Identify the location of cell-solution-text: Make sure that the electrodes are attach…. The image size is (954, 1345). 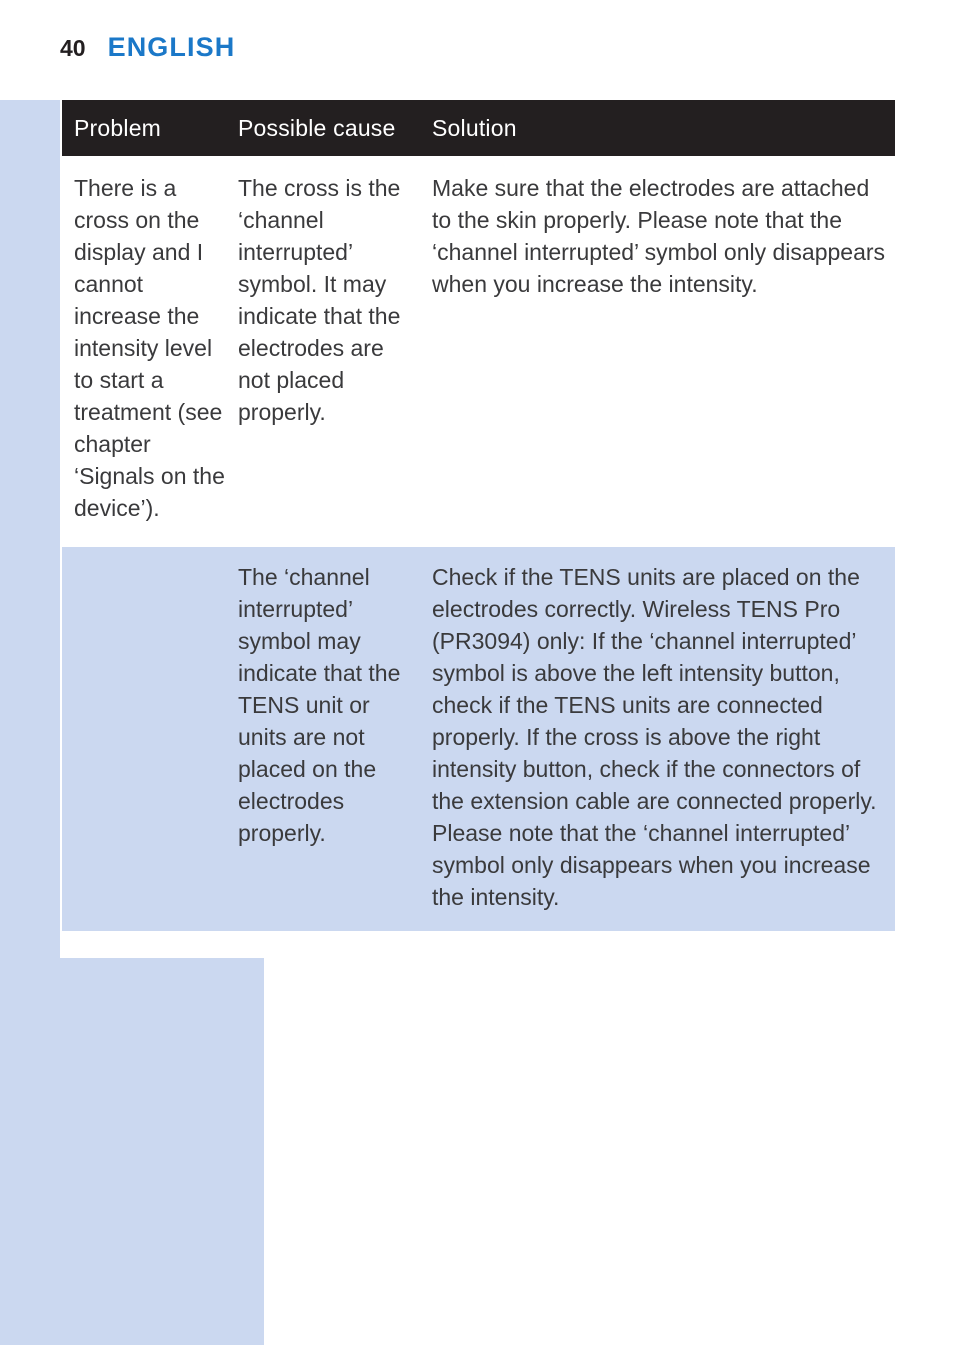
(659, 236).